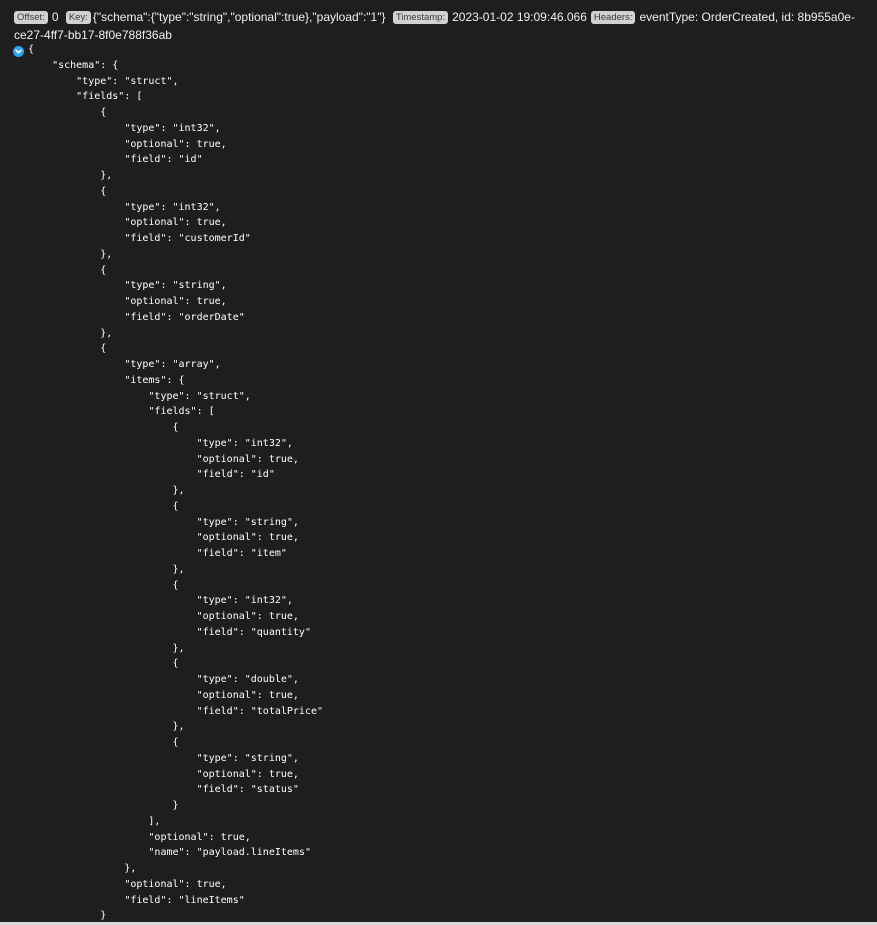  I want to click on headers-badge: Headers:, so click(613, 17).